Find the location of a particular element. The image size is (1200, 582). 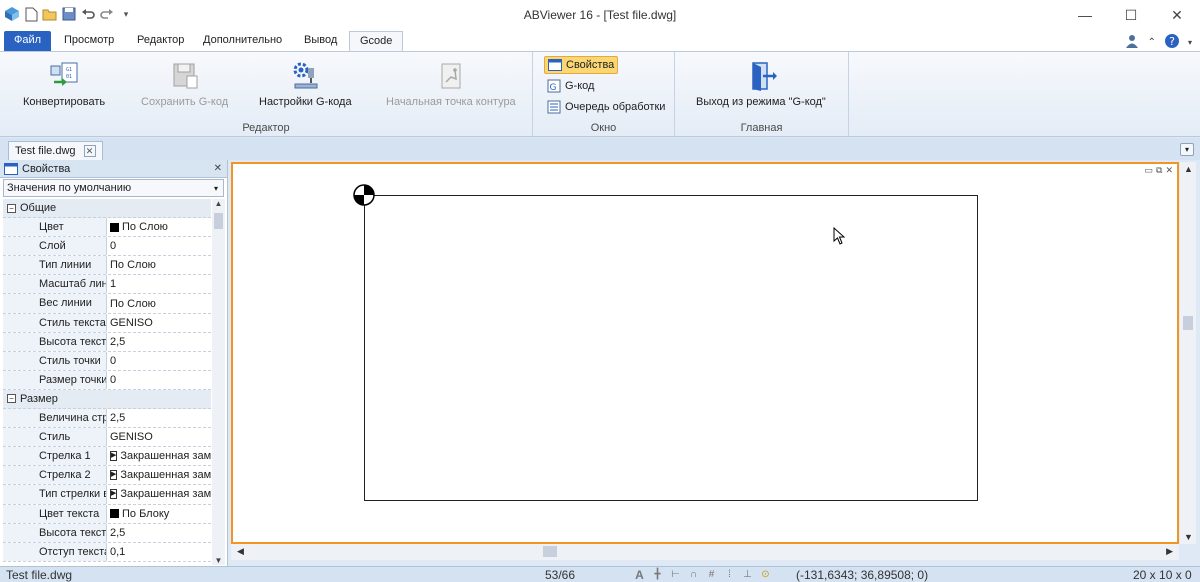

tab-file: Файл is located at coordinates (28, 41).